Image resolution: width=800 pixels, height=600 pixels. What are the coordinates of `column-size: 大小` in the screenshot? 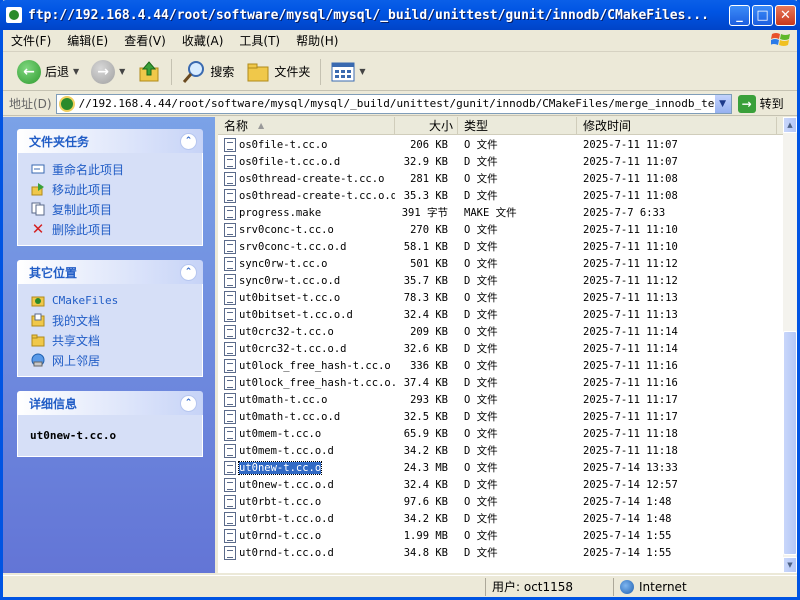 It's located at (426, 125).